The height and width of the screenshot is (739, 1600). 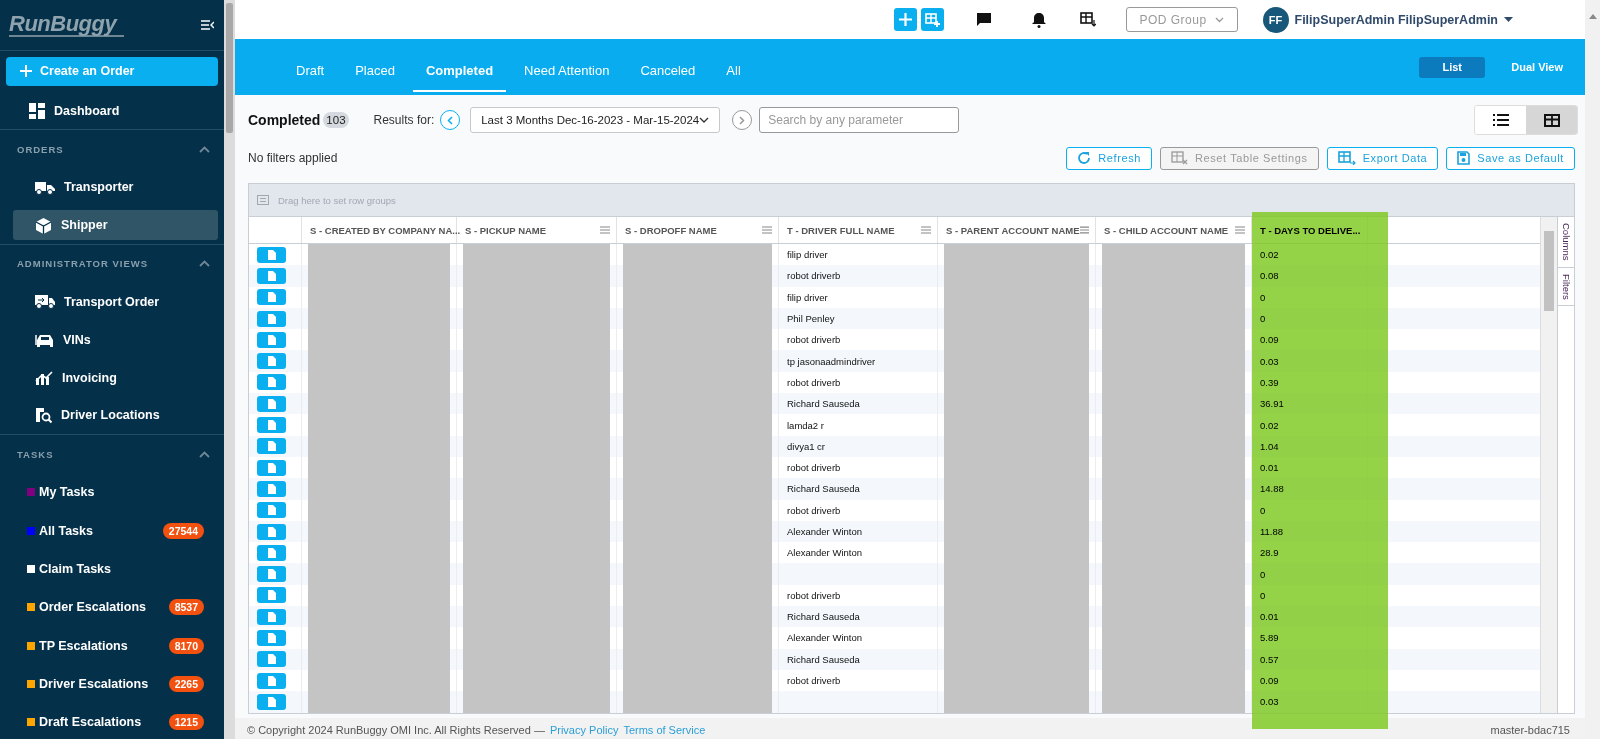 I want to click on task-link: Order Escalations, so click(x=104, y=607).